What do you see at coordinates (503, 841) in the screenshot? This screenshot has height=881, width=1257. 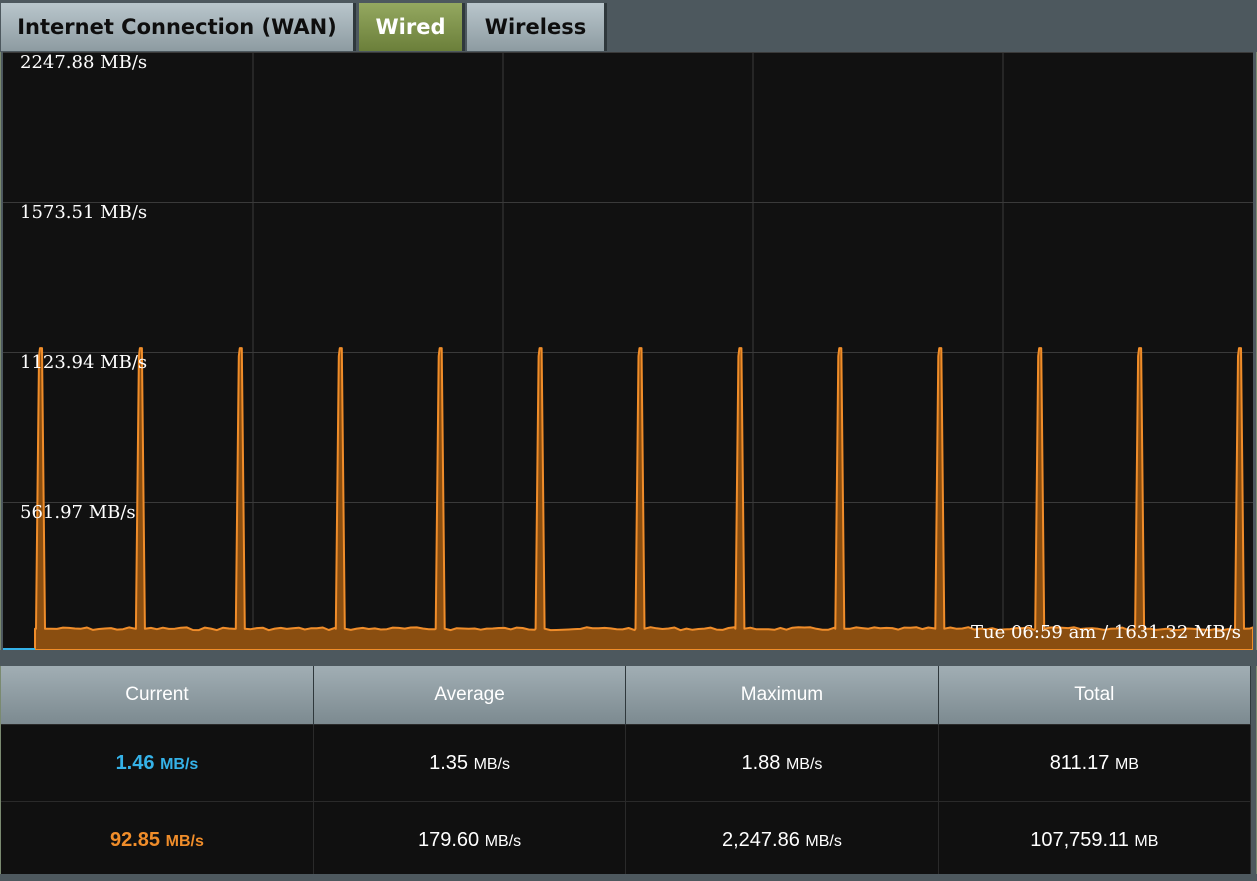 I see `tx-average-unit: MB/s` at bounding box center [503, 841].